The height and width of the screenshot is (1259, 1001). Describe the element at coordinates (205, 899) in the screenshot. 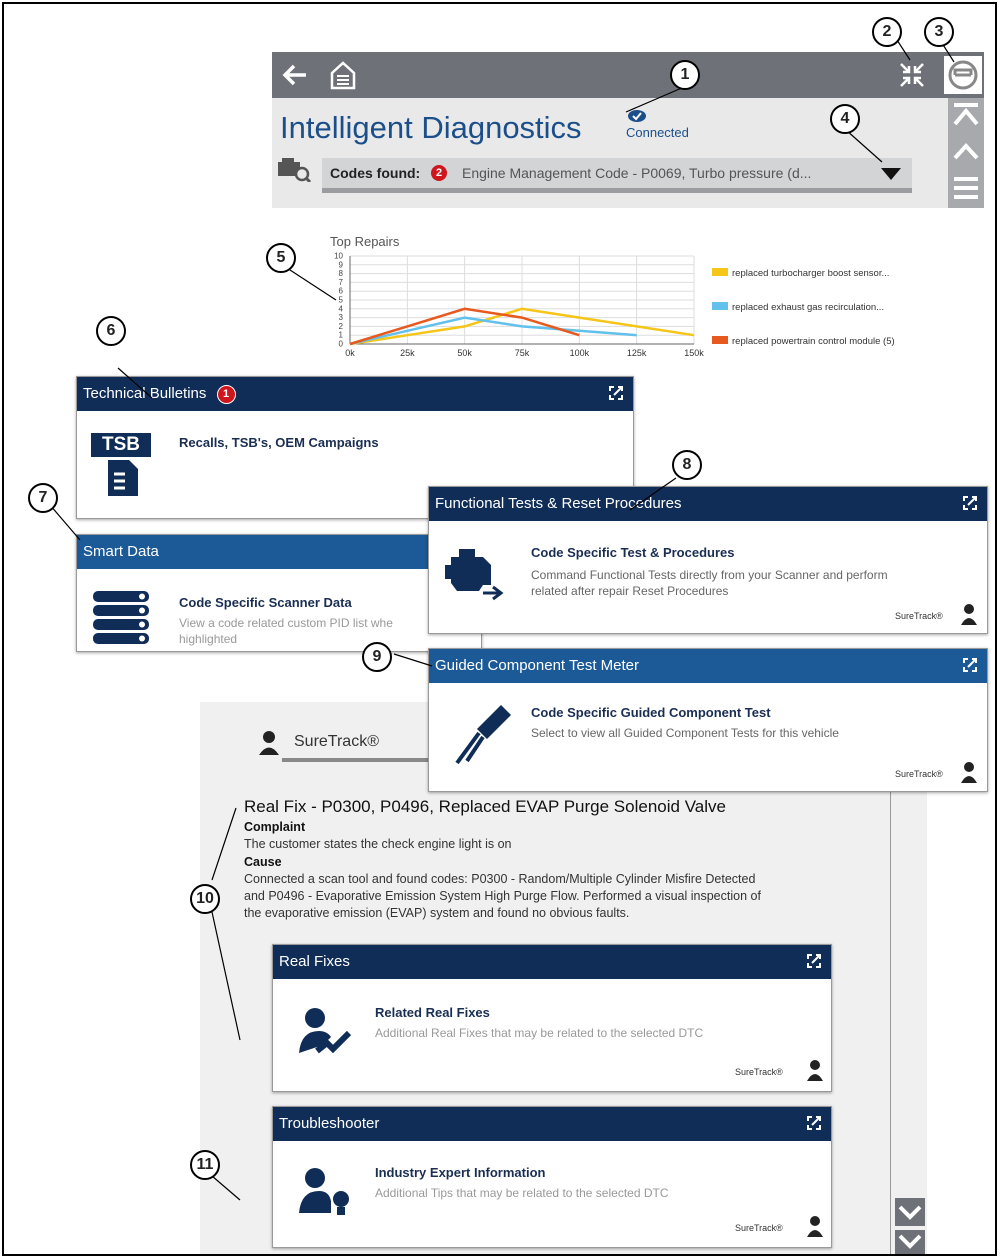

I see `callout-10: 10` at that location.